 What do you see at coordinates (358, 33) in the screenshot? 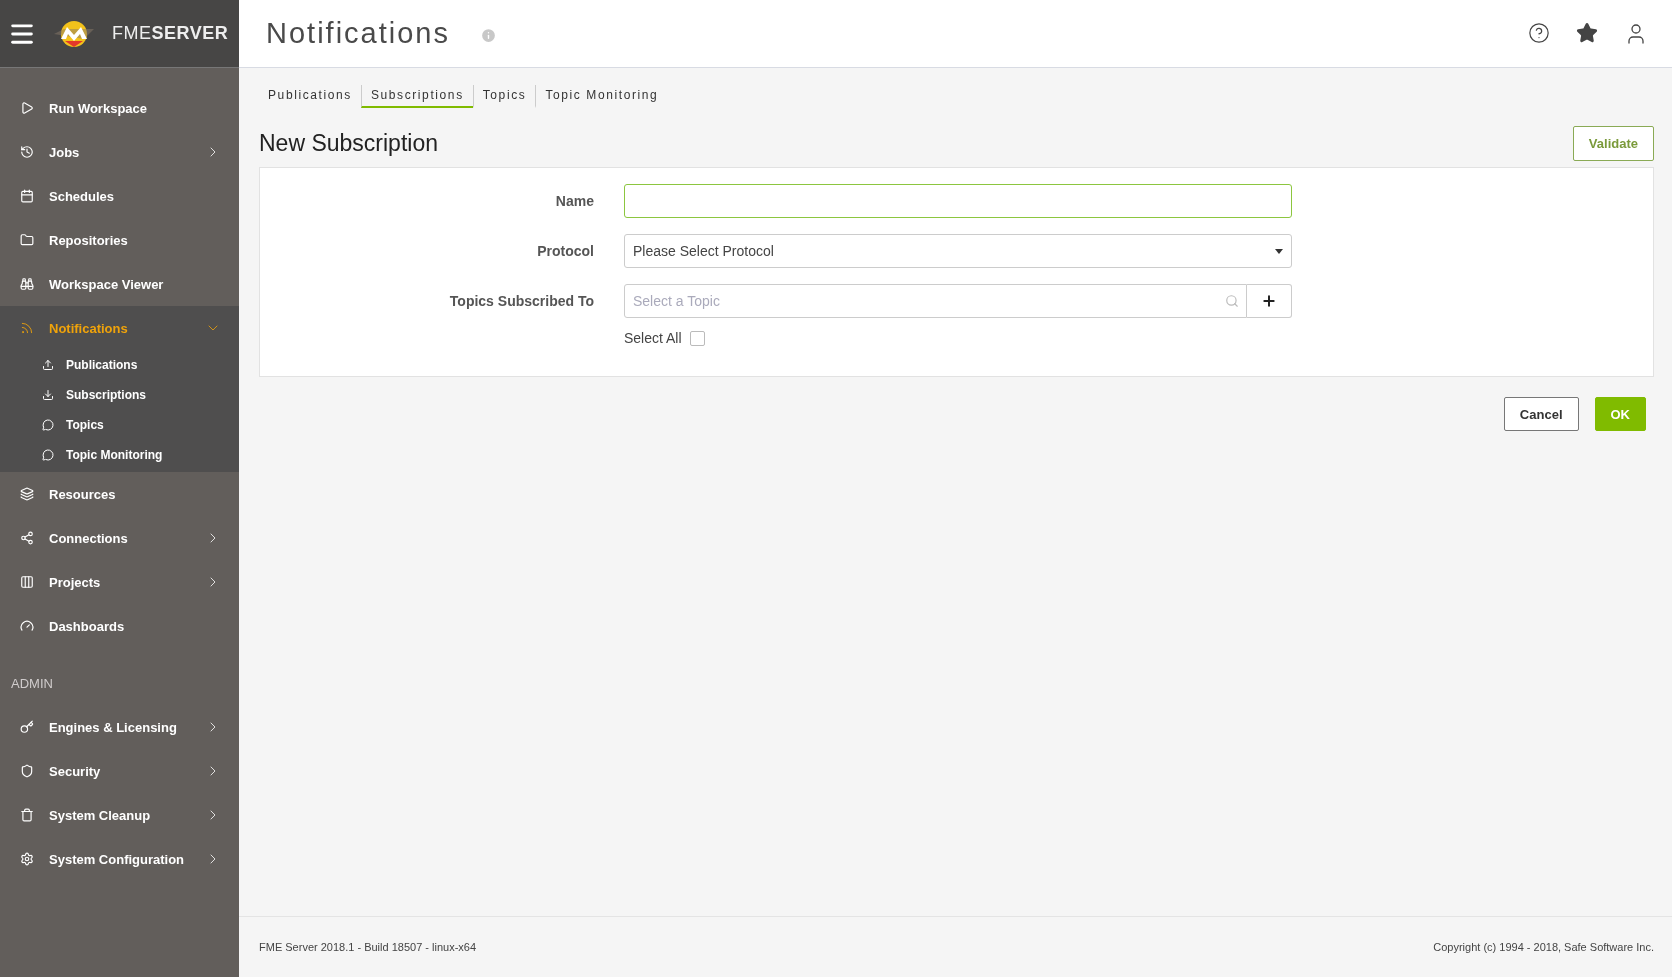
I see `page-title: Notifications` at bounding box center [358, 33].